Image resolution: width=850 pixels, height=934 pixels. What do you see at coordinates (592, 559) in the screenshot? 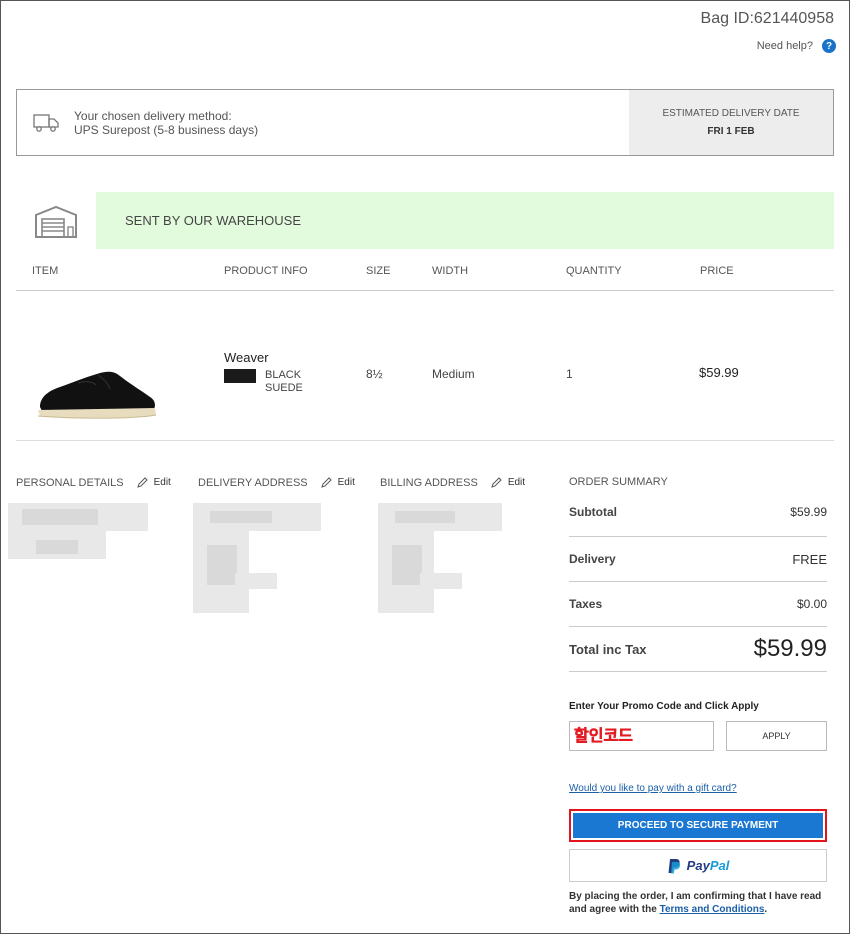
I see `delivery-label: Delivery` at bounding box center [592, 559].